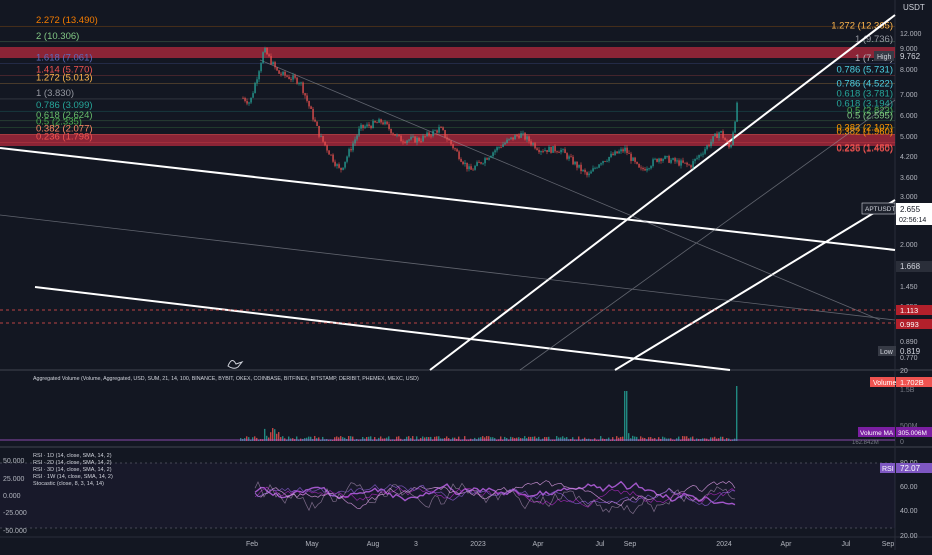 The height and width of the screenshot is (555, 932). I want to click on rsi-legend-item-2: RSI · 3D (14, close, SMA, 14, 2), so click(72, 470).